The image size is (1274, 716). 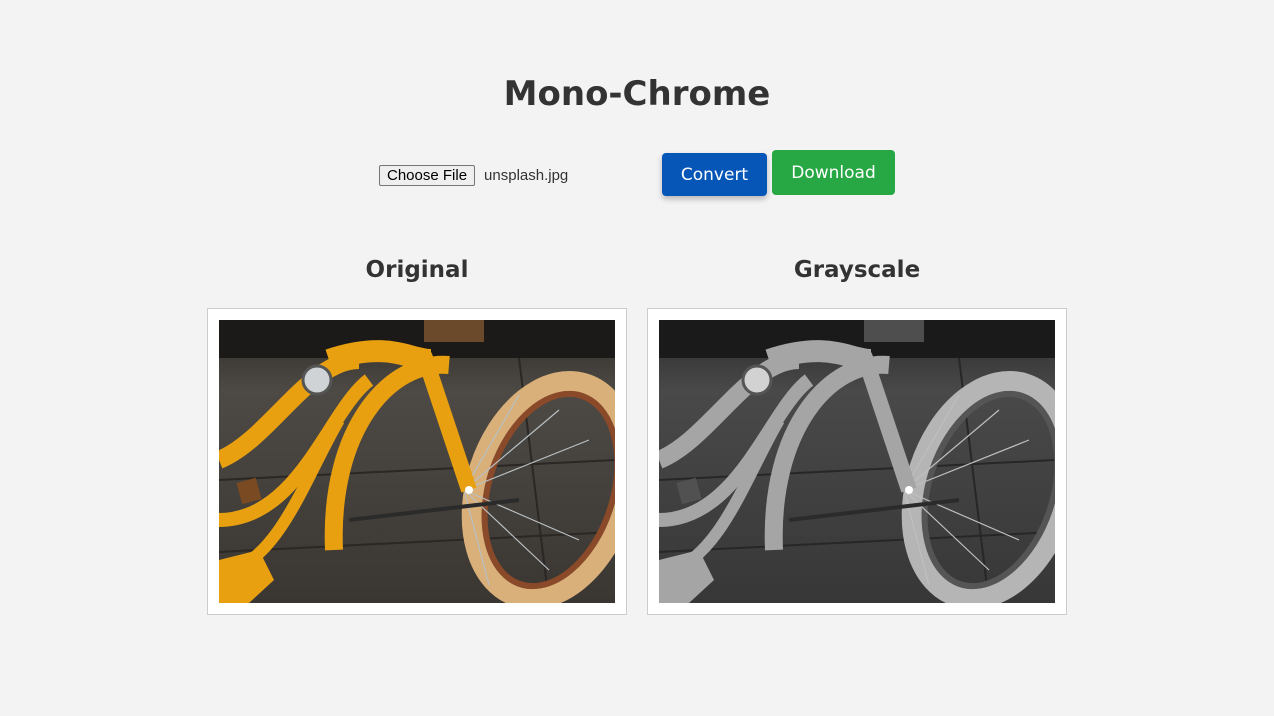 I want to click on grayscale-image-frame, so click(x=857, y=461).